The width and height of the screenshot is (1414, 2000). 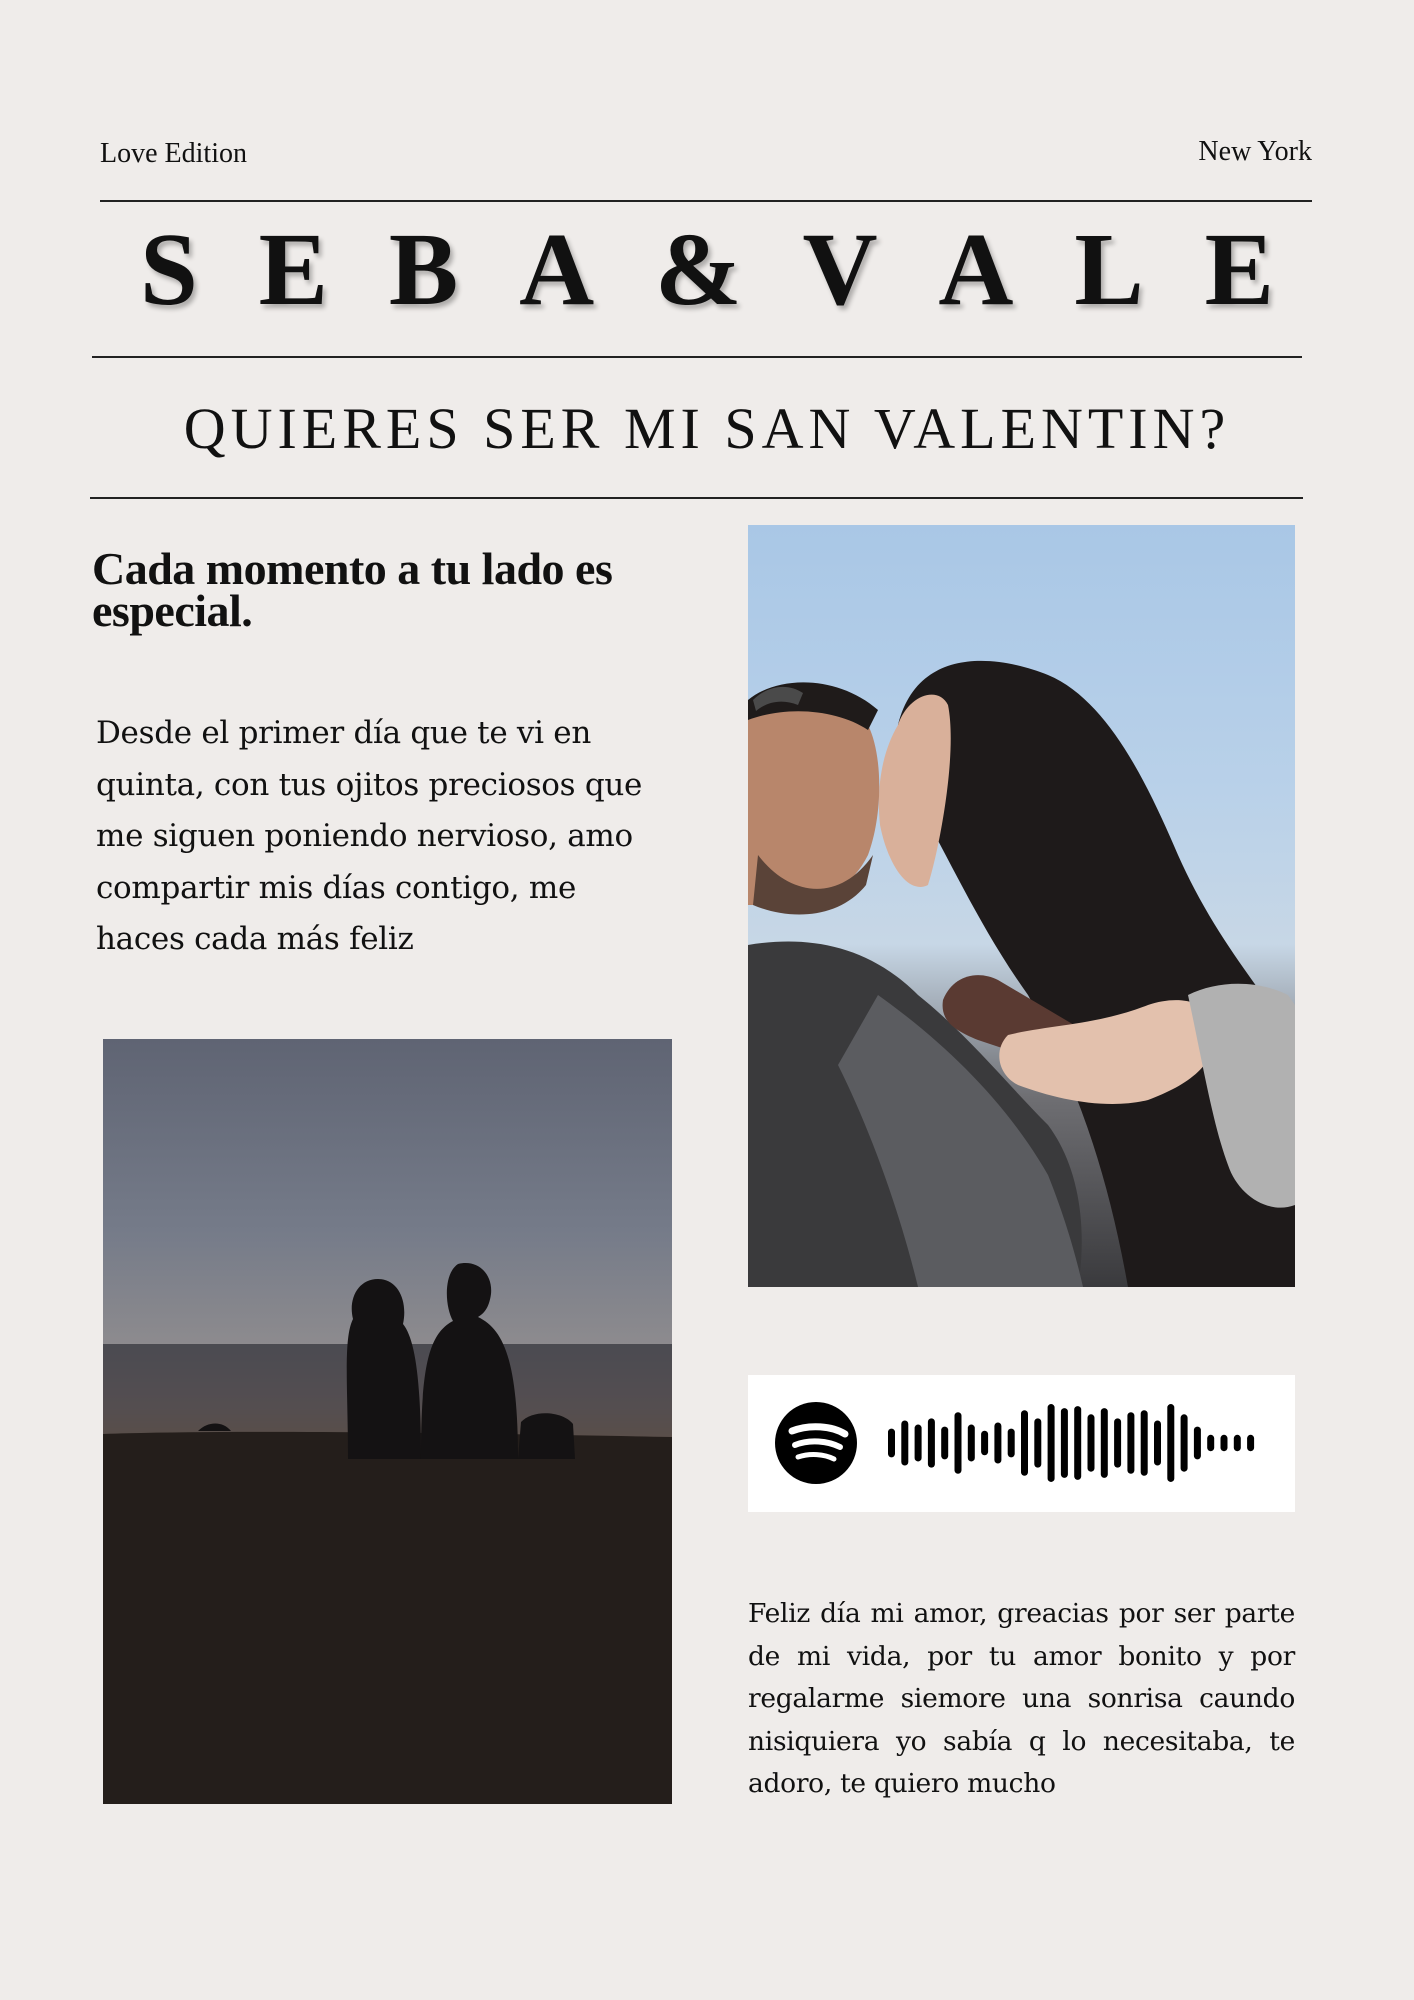 What do you see at coordinates (698, 269) in the screenshot?
I see `masthead-letter: &` at bounding box center [698, 269].